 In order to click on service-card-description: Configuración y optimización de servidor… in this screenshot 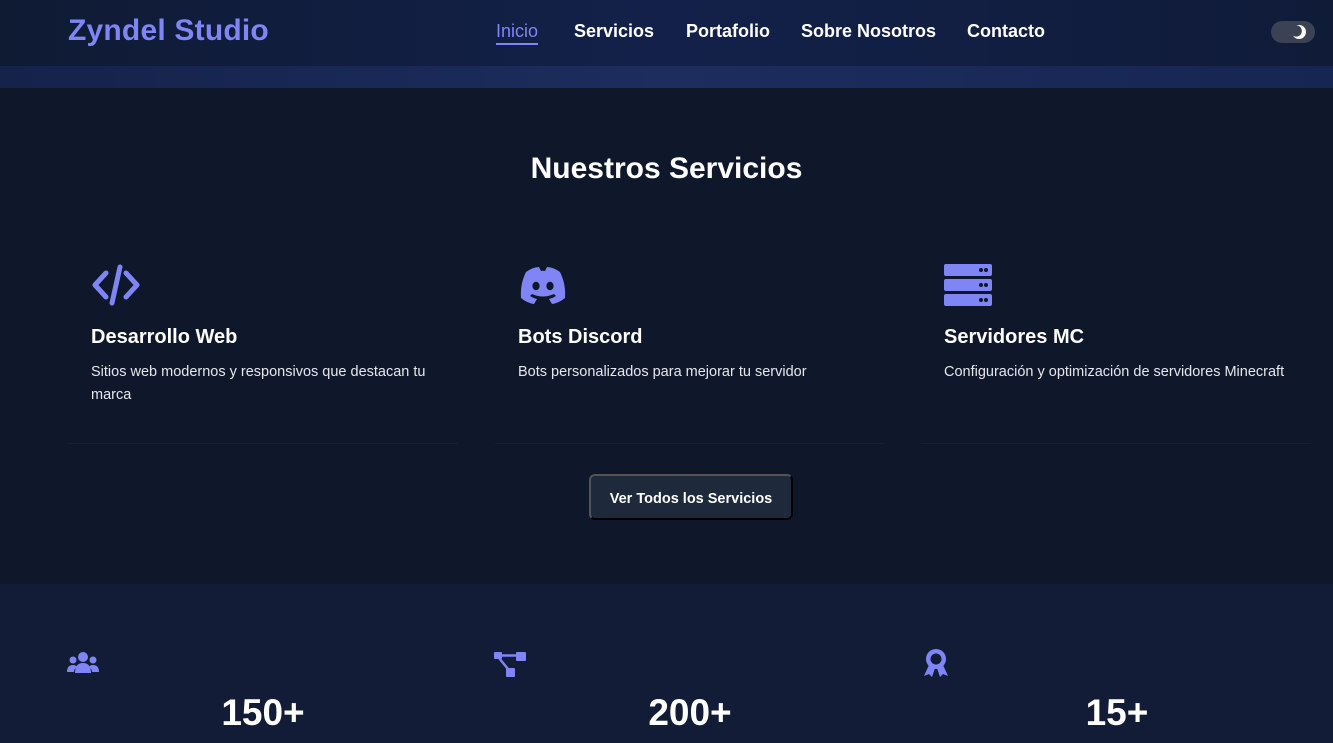, I will do `click(1114, 372)`.